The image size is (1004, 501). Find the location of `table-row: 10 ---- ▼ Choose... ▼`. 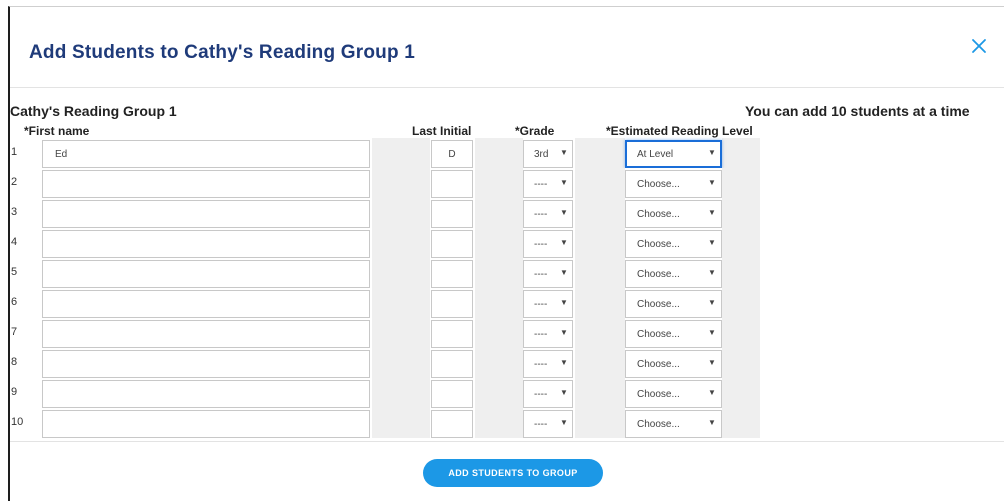

table-row: 10 ---- ▼ Choose... ▼ is located at coordinates (385, 423).